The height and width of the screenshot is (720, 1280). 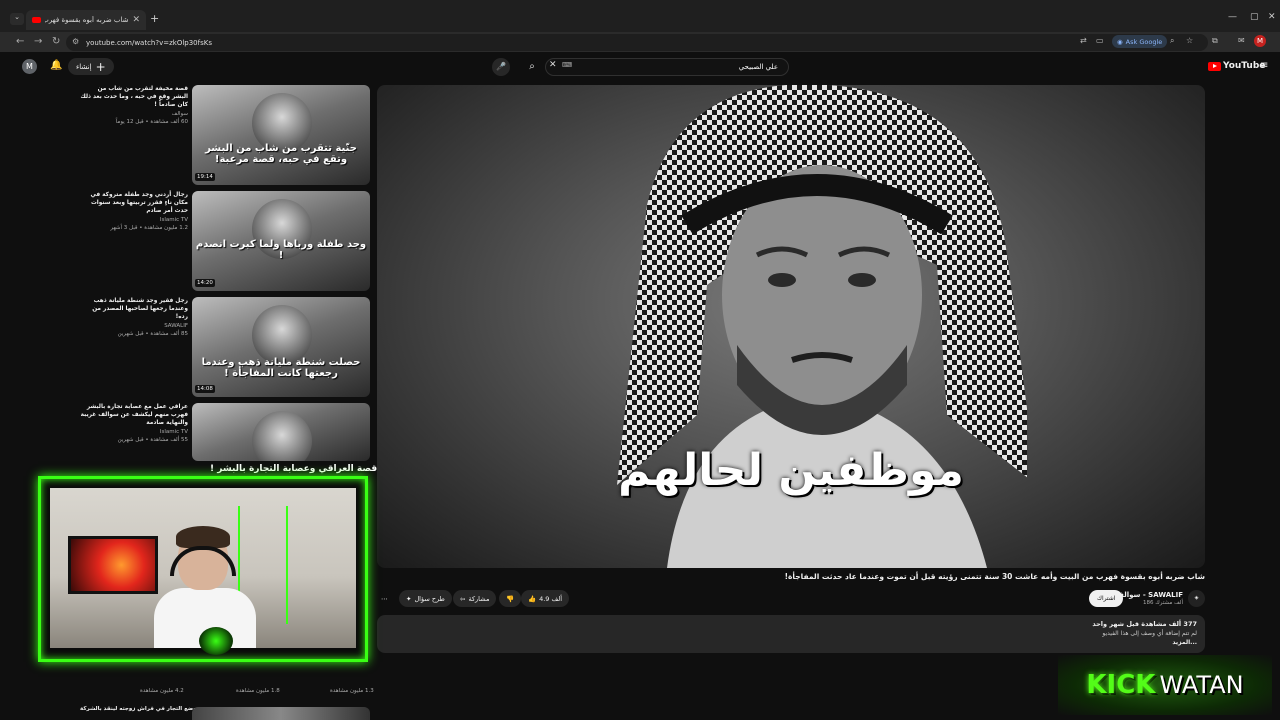 What do you see at coordinates (532, 67) in the screenshot?
I see `search-icon: ⌕` at bounding box center [532, 67].